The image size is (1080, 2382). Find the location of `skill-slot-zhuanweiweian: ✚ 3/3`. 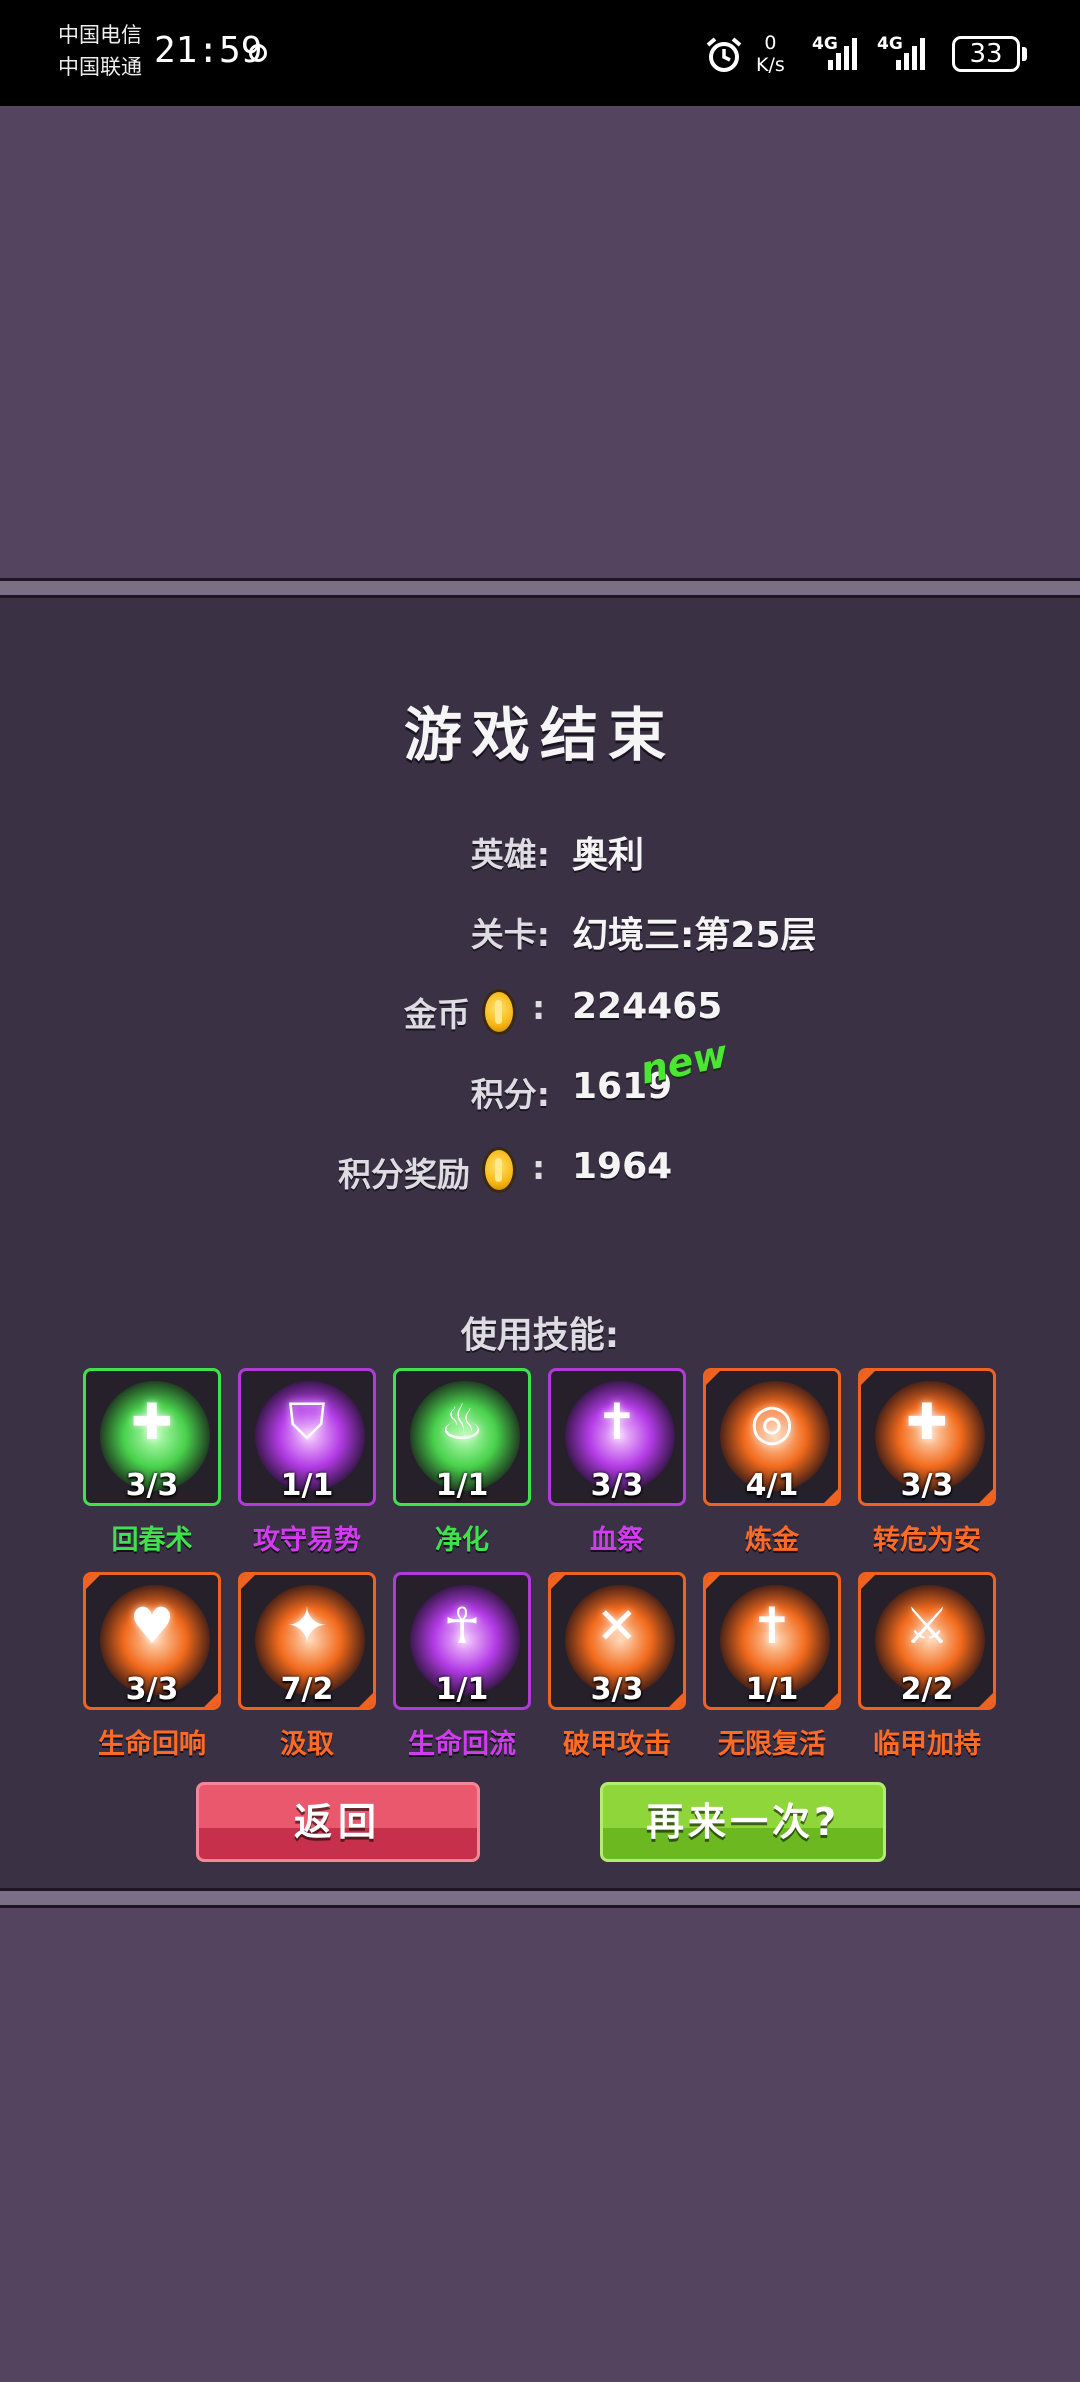

skill-slot-zhuanweiweian: ✚ 3/3 is located at coordinates (927, 1437).